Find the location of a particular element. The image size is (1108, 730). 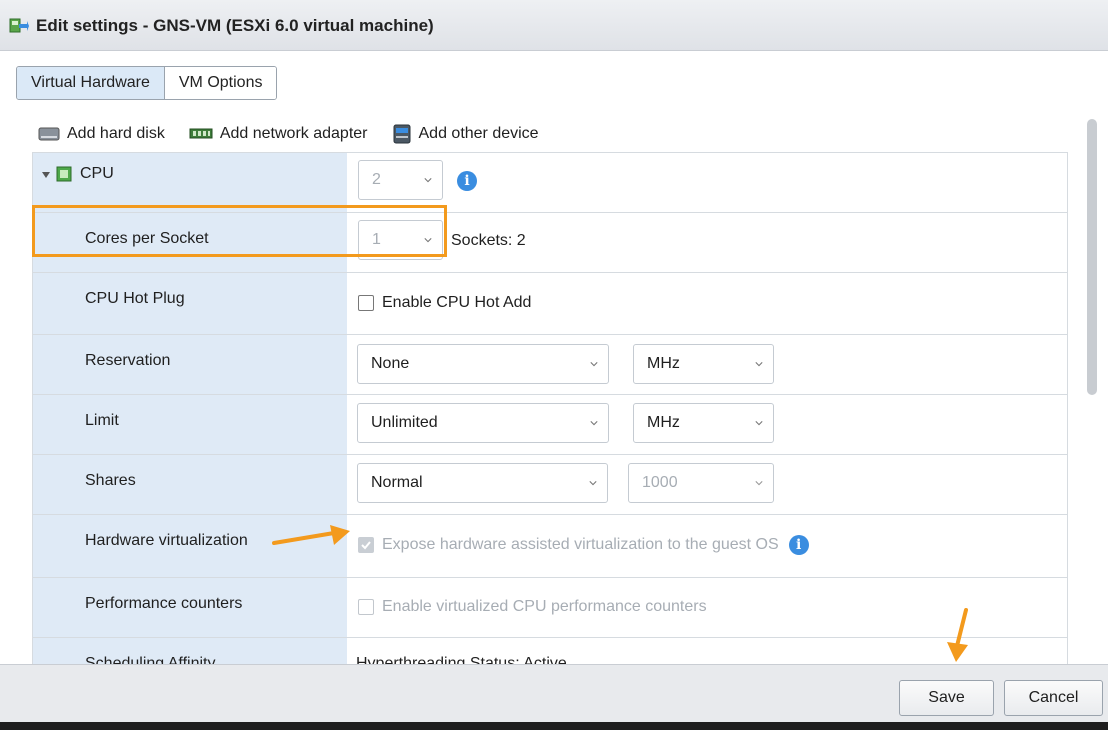

cancel-button: Cancel is located at coordinates (1053, 698).